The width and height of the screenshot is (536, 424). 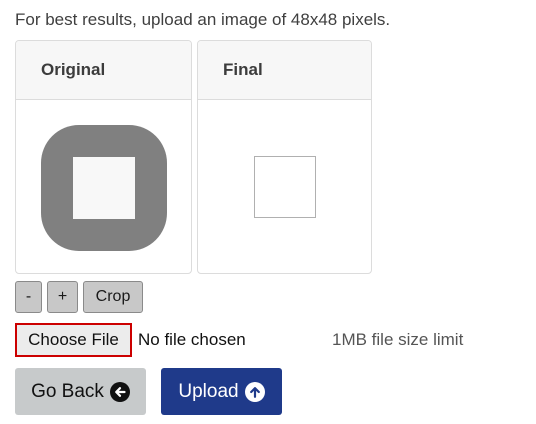 I want to click on zoom-in-button: +, so click(x=62, y=297).